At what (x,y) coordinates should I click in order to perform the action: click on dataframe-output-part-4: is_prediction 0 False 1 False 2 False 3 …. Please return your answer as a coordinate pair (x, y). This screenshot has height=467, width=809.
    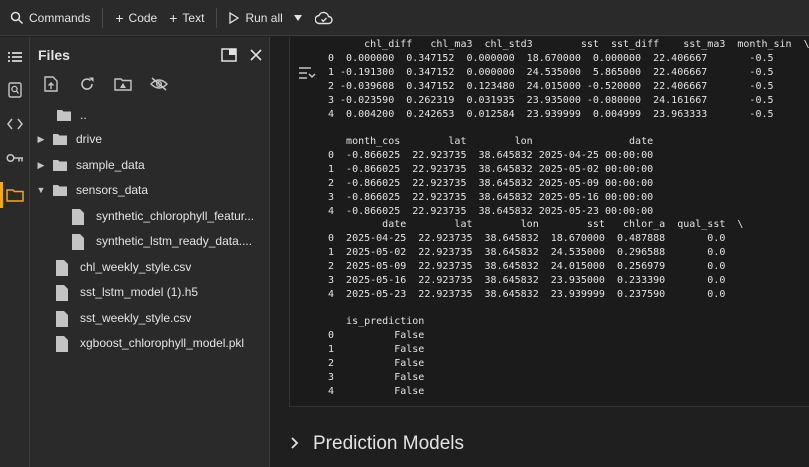
    Looking at the image, I should click on (376, 356).